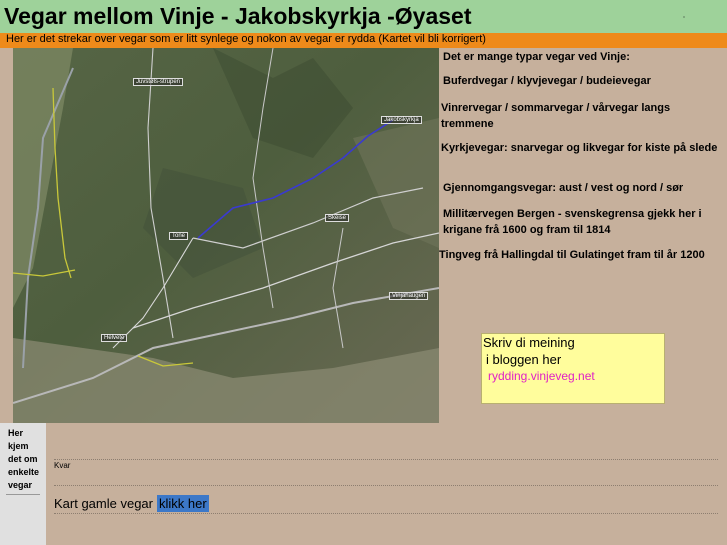  Describe the element at coordinates (183, 503) in the screenshot. I see `kart-link: klikk her` at that location.